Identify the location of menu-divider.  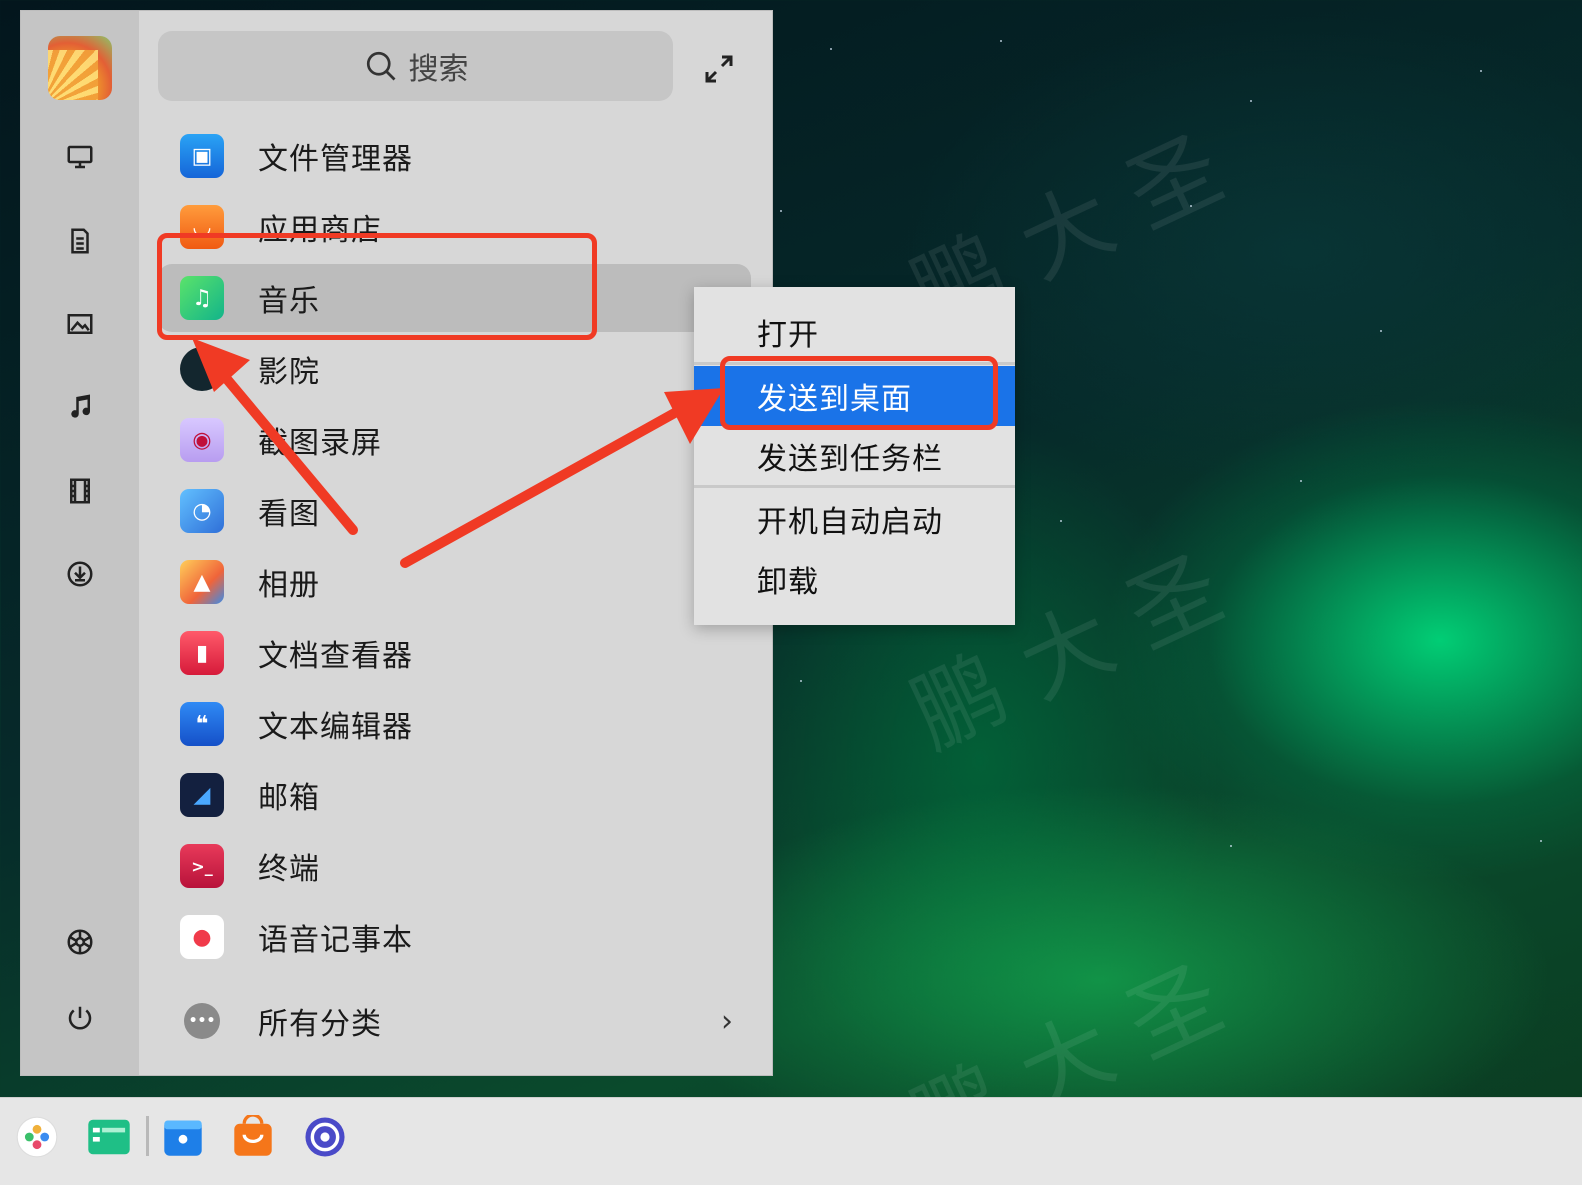
(854, 486).